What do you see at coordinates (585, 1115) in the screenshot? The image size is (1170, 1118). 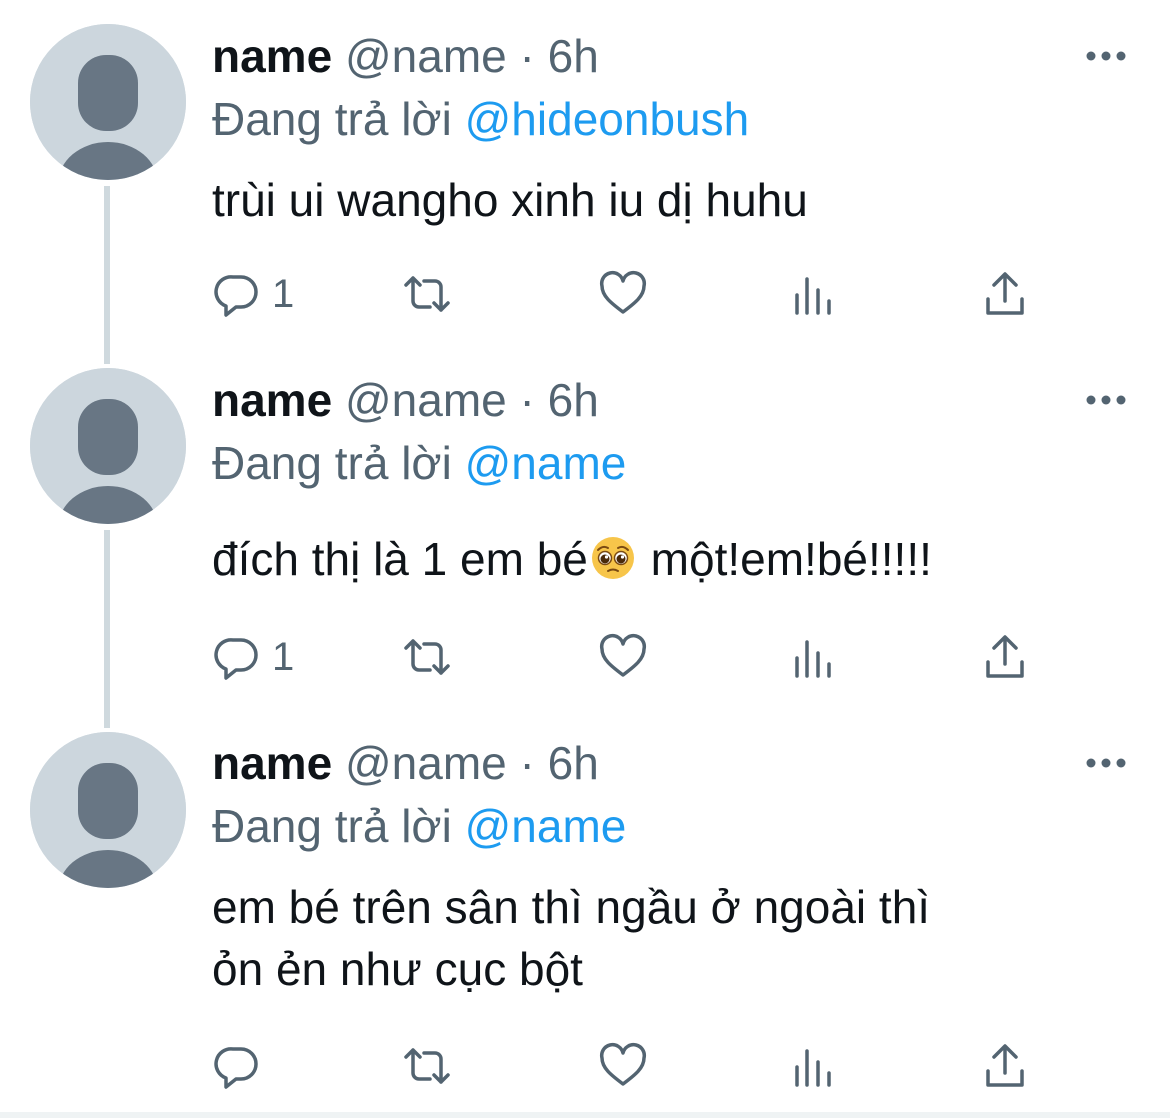 I see `divider` at bounding box center [585, 1115].